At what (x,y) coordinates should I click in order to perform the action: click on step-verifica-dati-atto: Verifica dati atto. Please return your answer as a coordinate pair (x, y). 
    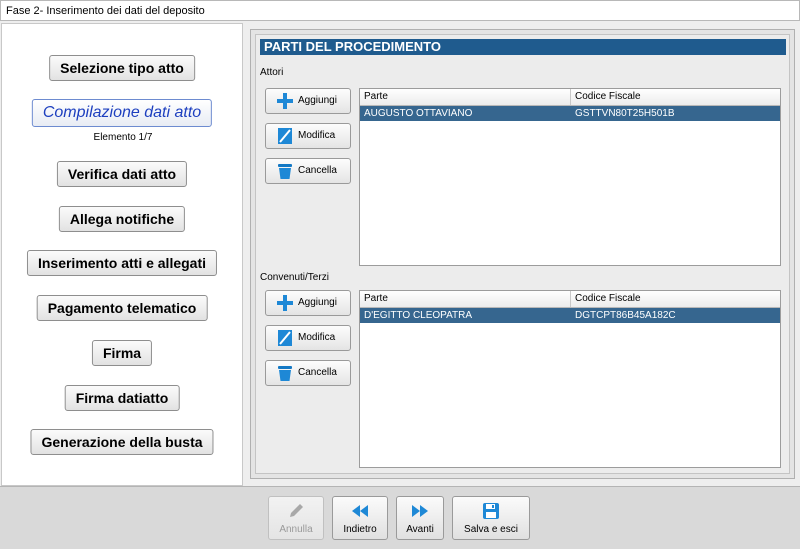
    Looking at the image, I should click on (122, 174).